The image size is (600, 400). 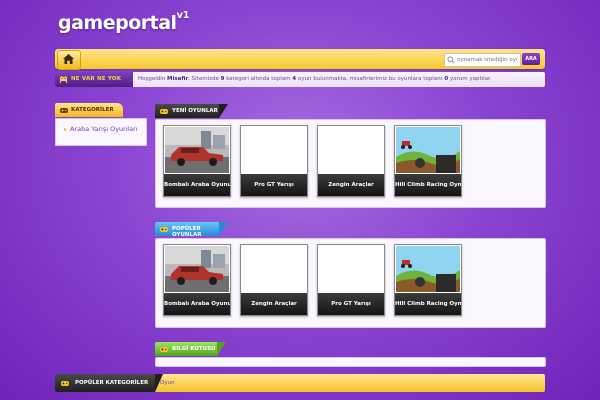 I want to click on logo-version: v1, so click(x=183, y=15).